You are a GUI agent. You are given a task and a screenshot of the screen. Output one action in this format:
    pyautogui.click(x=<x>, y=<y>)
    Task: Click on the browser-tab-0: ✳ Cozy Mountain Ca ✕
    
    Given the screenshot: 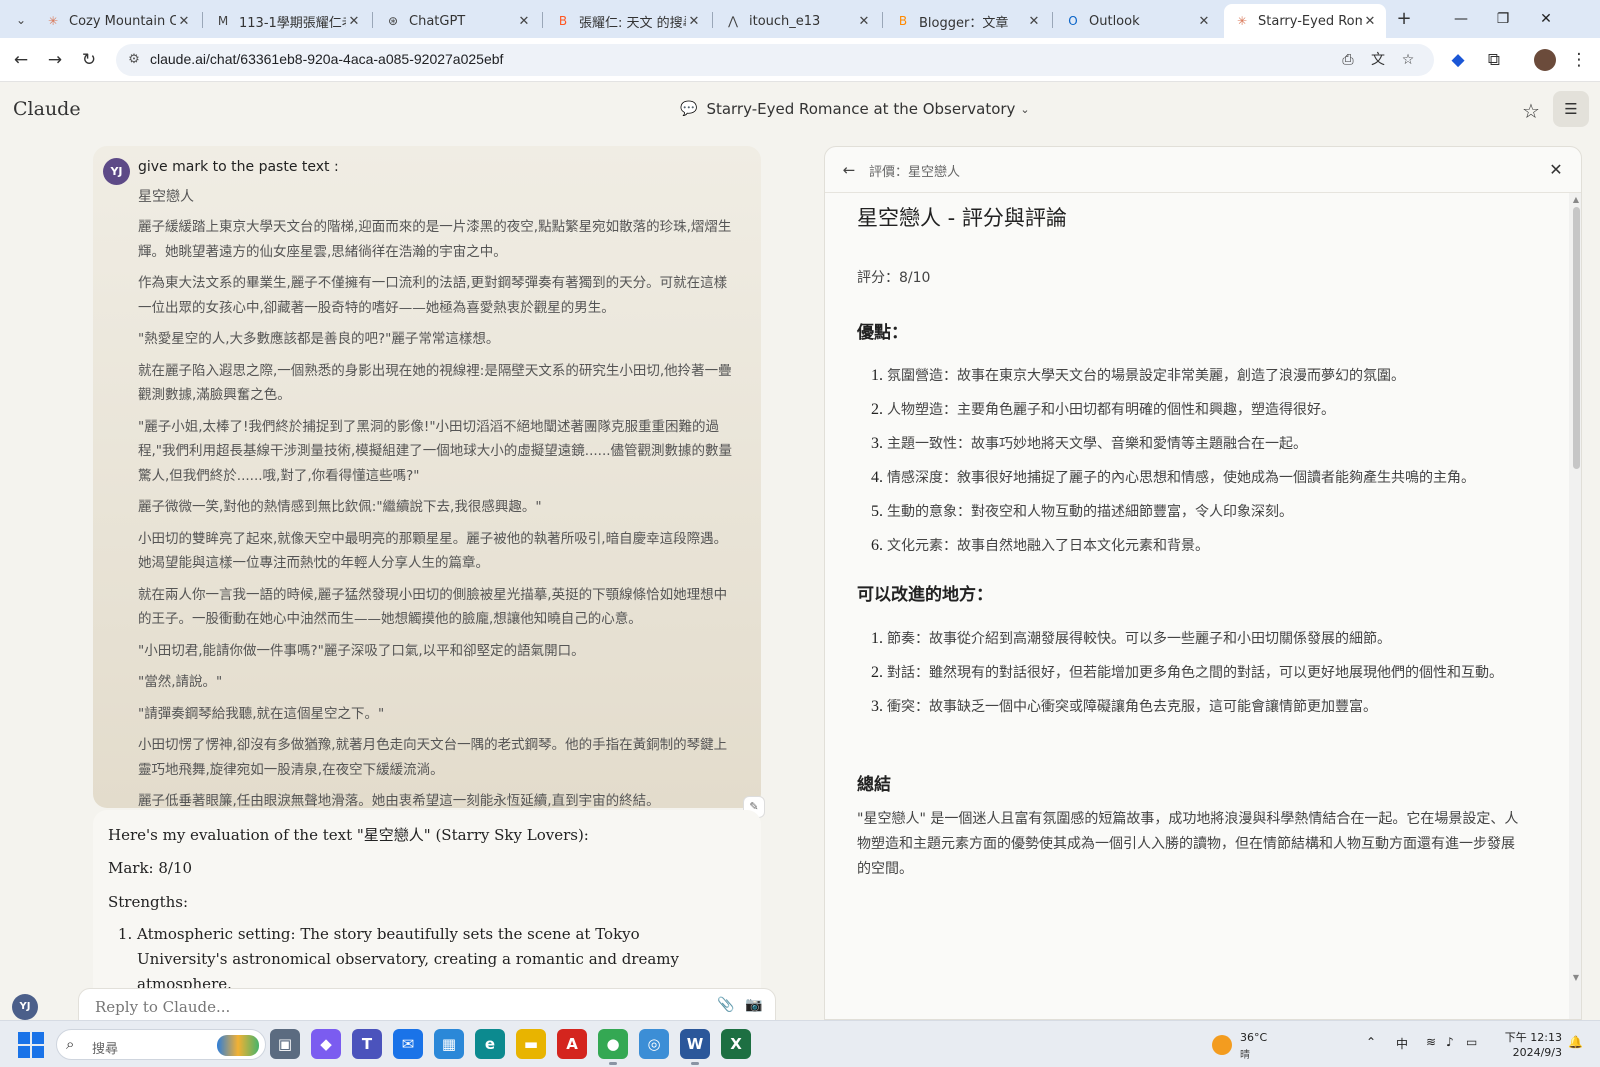 What is the action you would take?
    pyautogui.click(x=117, y=21)
    